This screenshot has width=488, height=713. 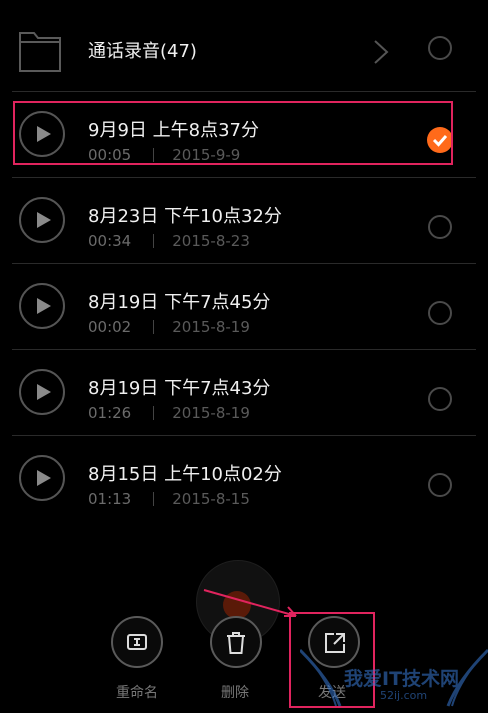 What do you see at coordinates (179, 302) in the screenshot?
I see `recording-title: 8月19日 下午7点45分` at bounding box center [179, 302].